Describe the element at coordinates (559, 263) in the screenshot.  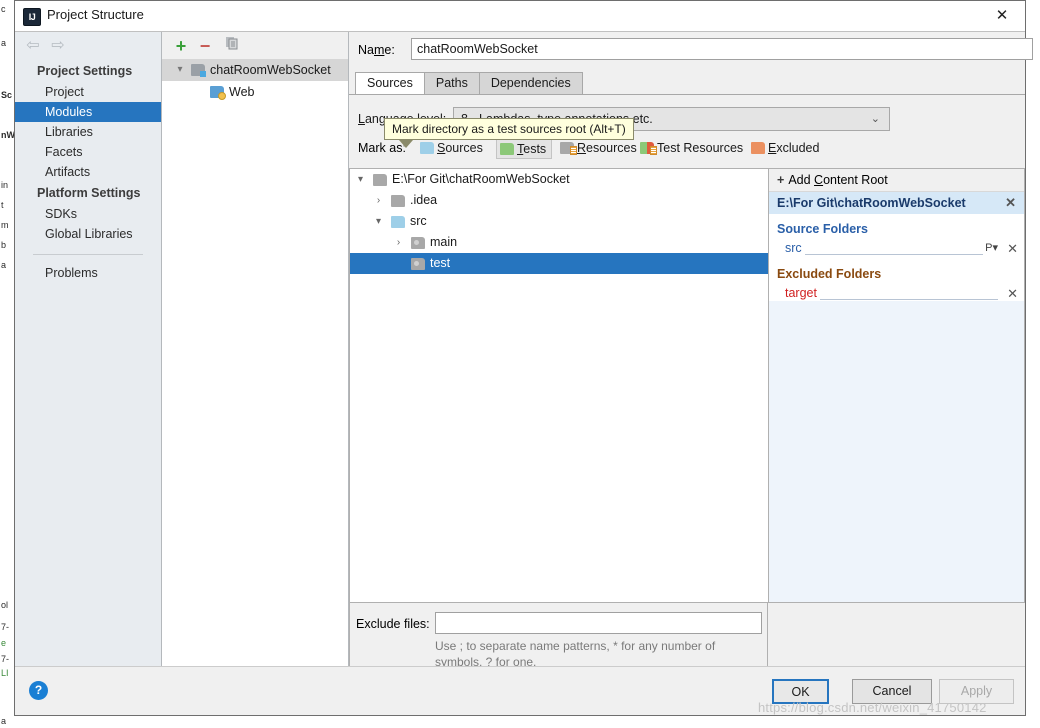
I see `tree-row-test: test` at that location.